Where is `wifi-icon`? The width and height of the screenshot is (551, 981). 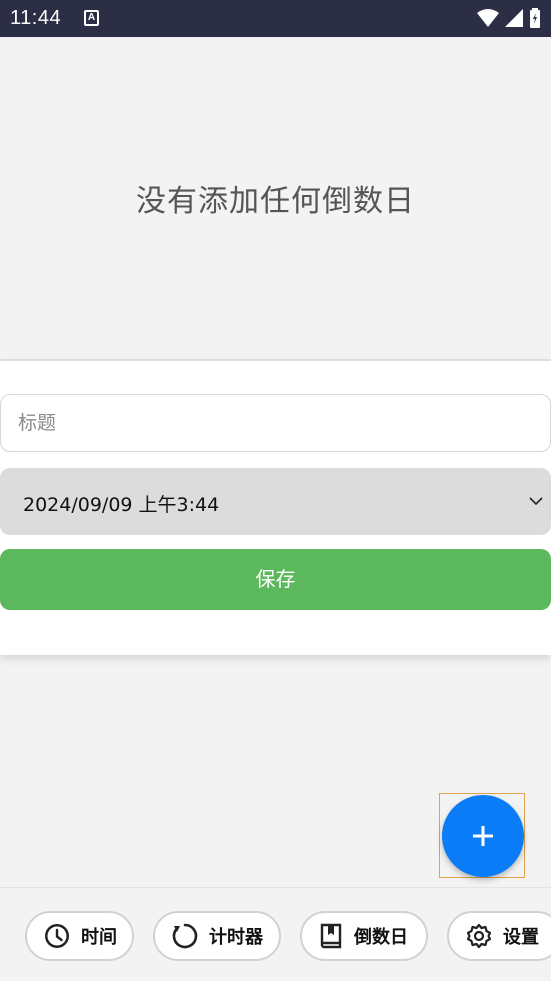
wifi-icon is located at coordinates (488, 18).